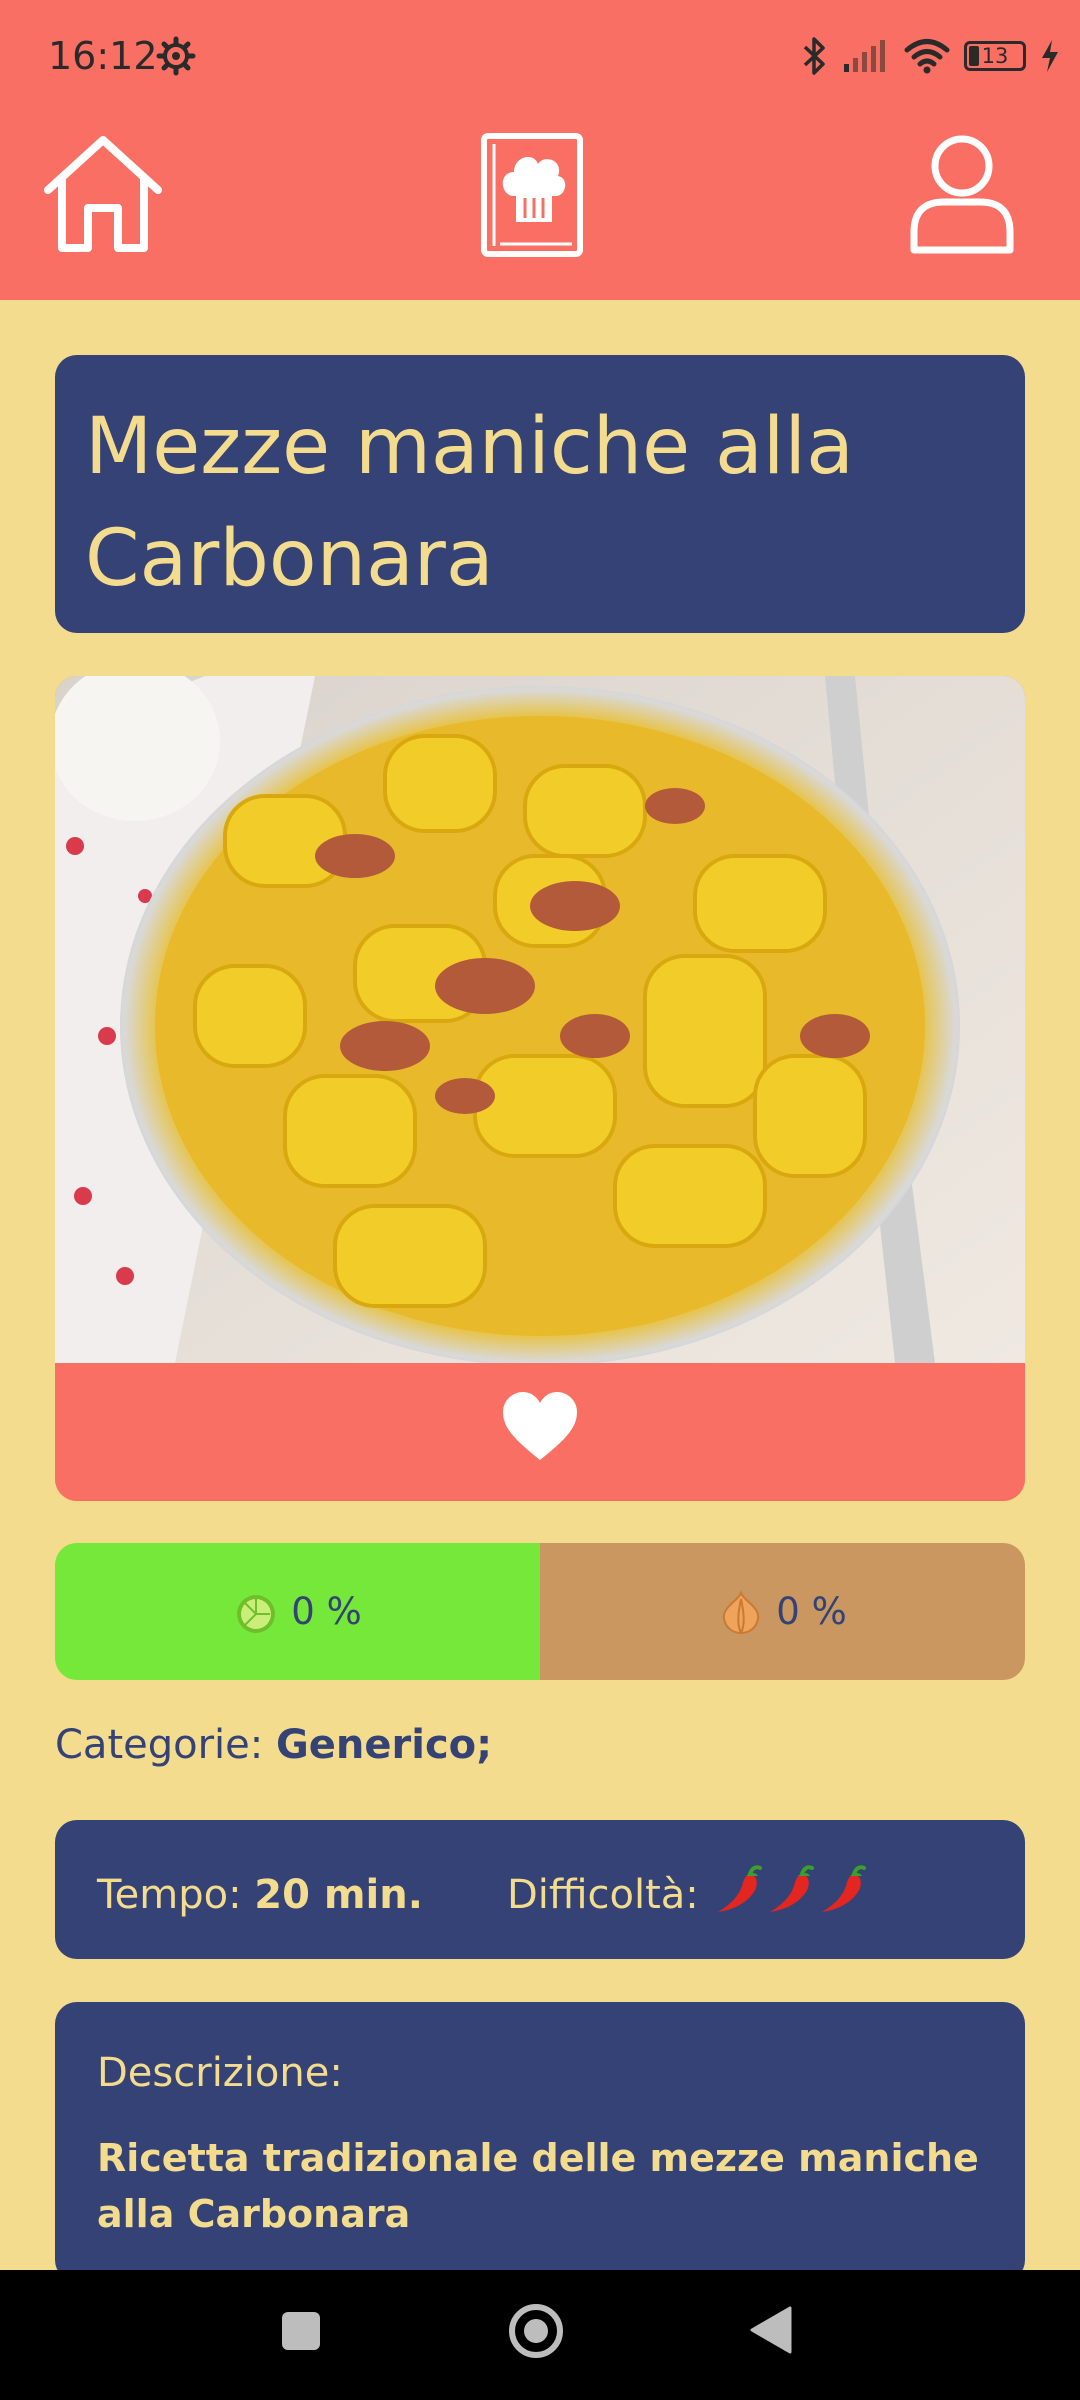 This screenshot has width=1080, height=2400. I want to click on category-value: Generico;, so click(384, 1745).